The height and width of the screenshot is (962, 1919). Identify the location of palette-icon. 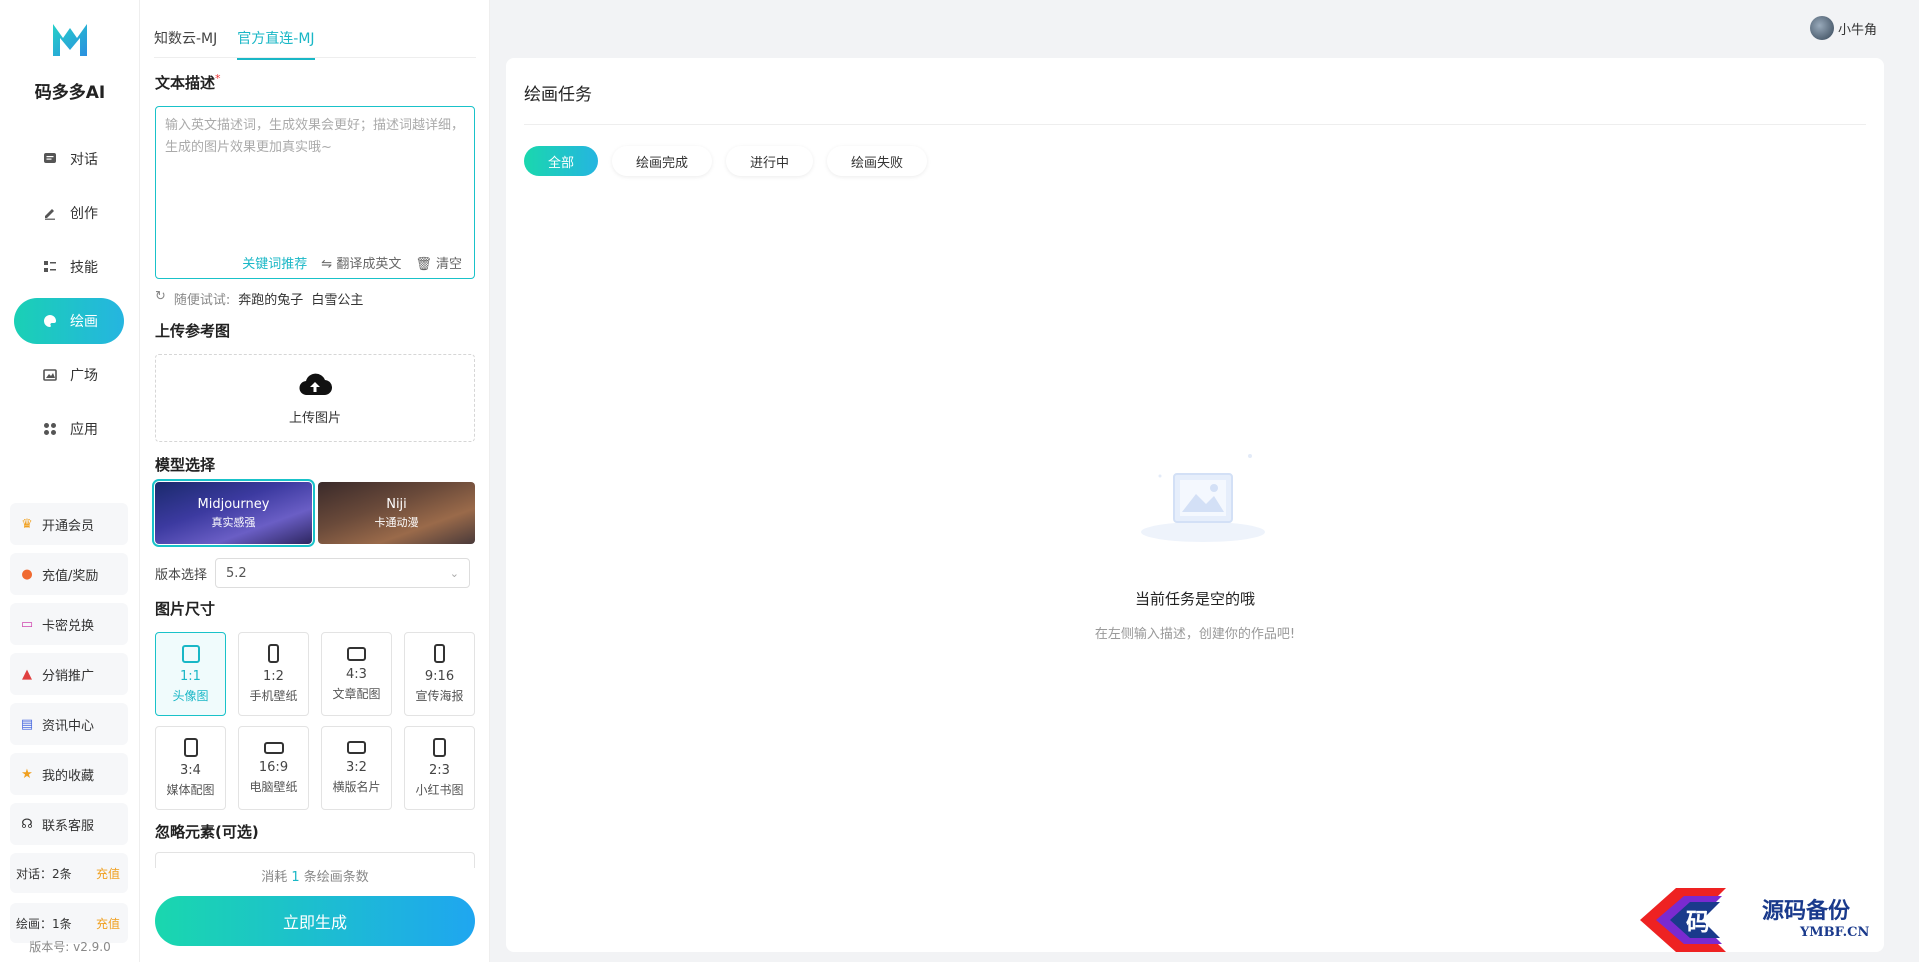
(50, 321).